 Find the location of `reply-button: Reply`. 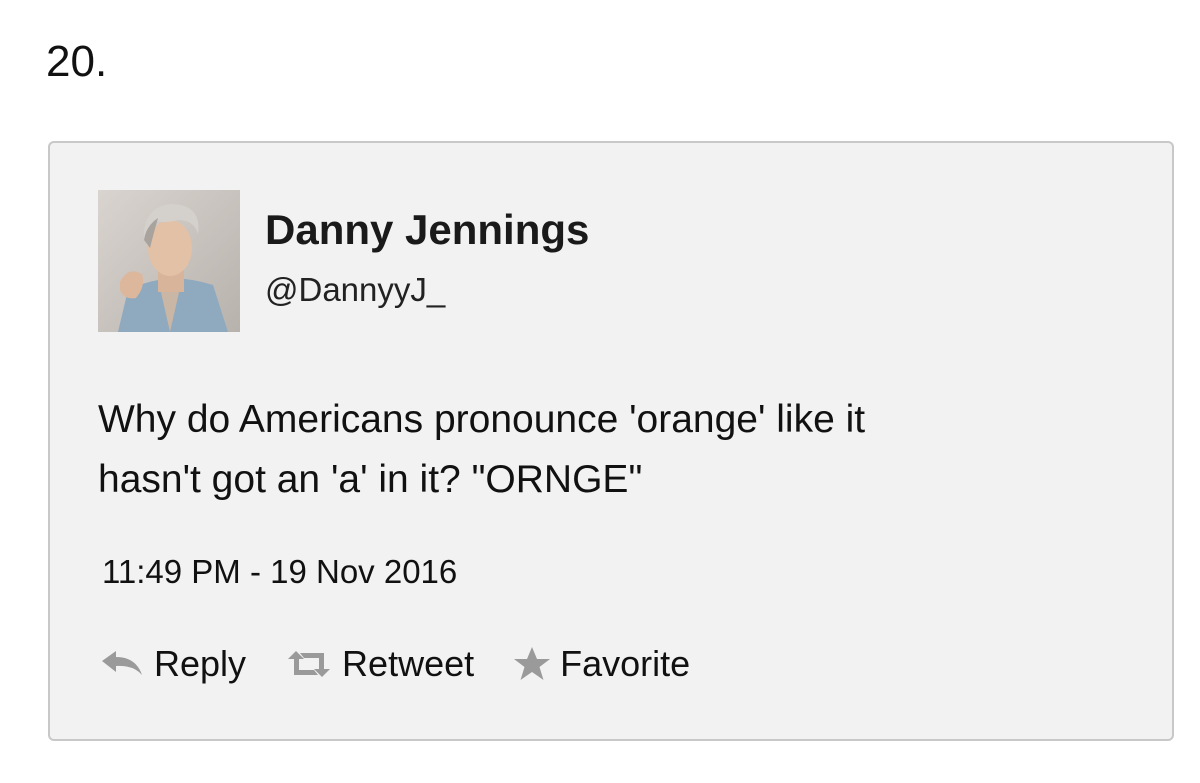

reply-button: Reply is located at coordinates (173, 664).